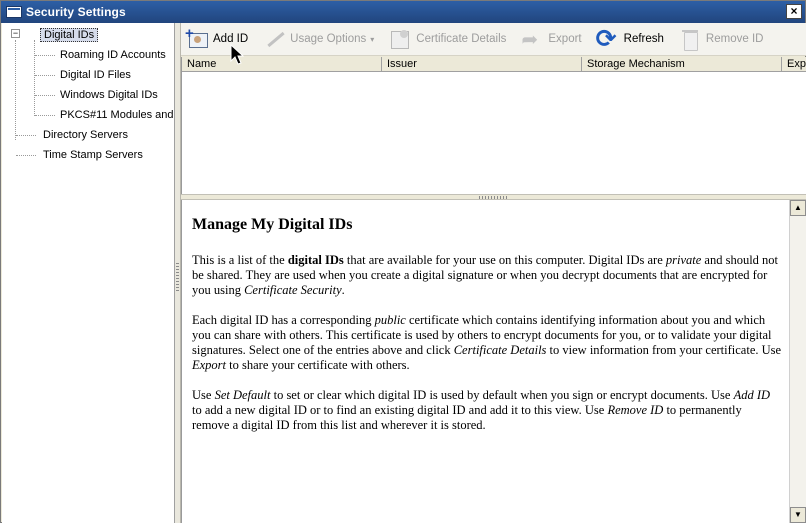 The image size is (806, 523). Describe the element at coordinates (400, 39) in the screenshot. I see `certificate-icon` at that location.